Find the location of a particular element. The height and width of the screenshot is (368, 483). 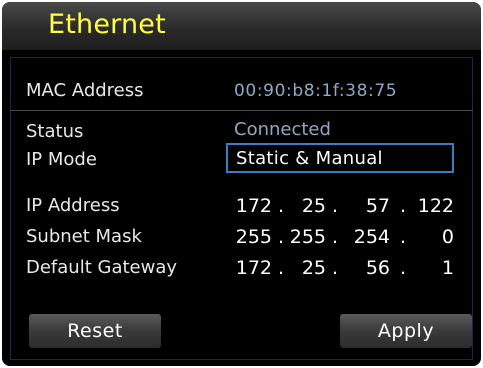

ip-mode-value: Static & Manual is located at coordinates (309, 158).